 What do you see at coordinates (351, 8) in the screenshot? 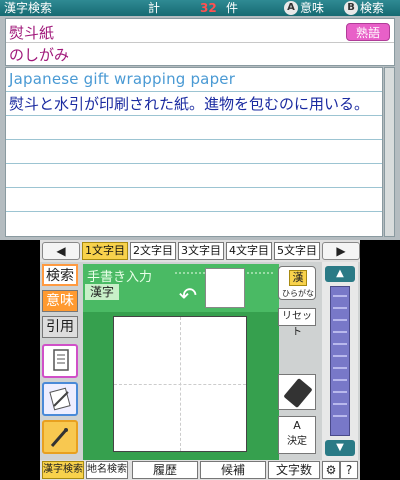
I see `b-button-icon: B` at bounding box center [351, 8].